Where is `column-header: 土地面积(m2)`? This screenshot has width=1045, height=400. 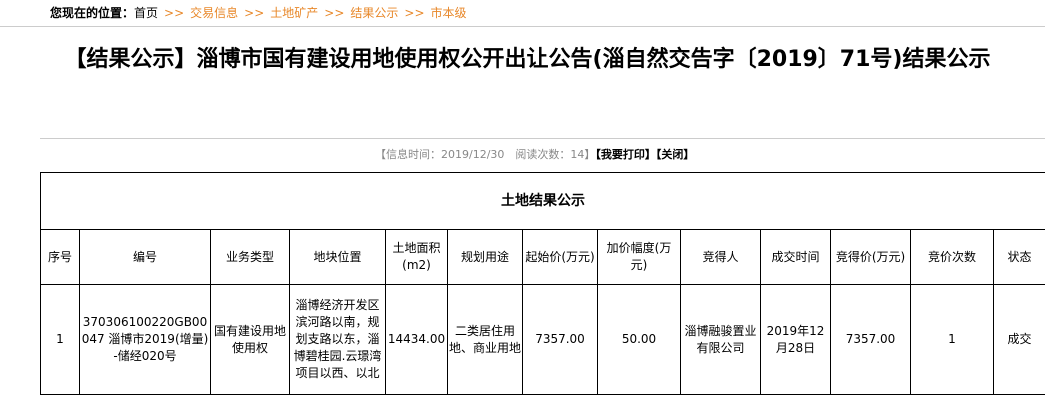
column-header: 土地面积(m2) is located at coordinates (416, 257).